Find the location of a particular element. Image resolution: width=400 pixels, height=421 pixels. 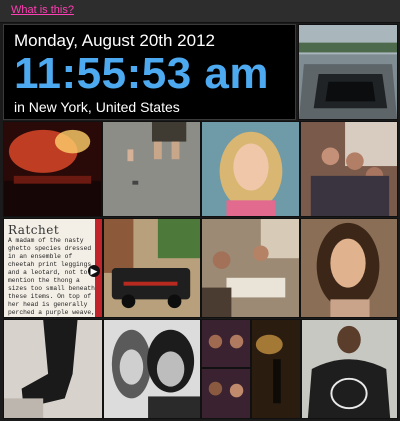

top-bar: What is this? is located at coordinates (200, 11).